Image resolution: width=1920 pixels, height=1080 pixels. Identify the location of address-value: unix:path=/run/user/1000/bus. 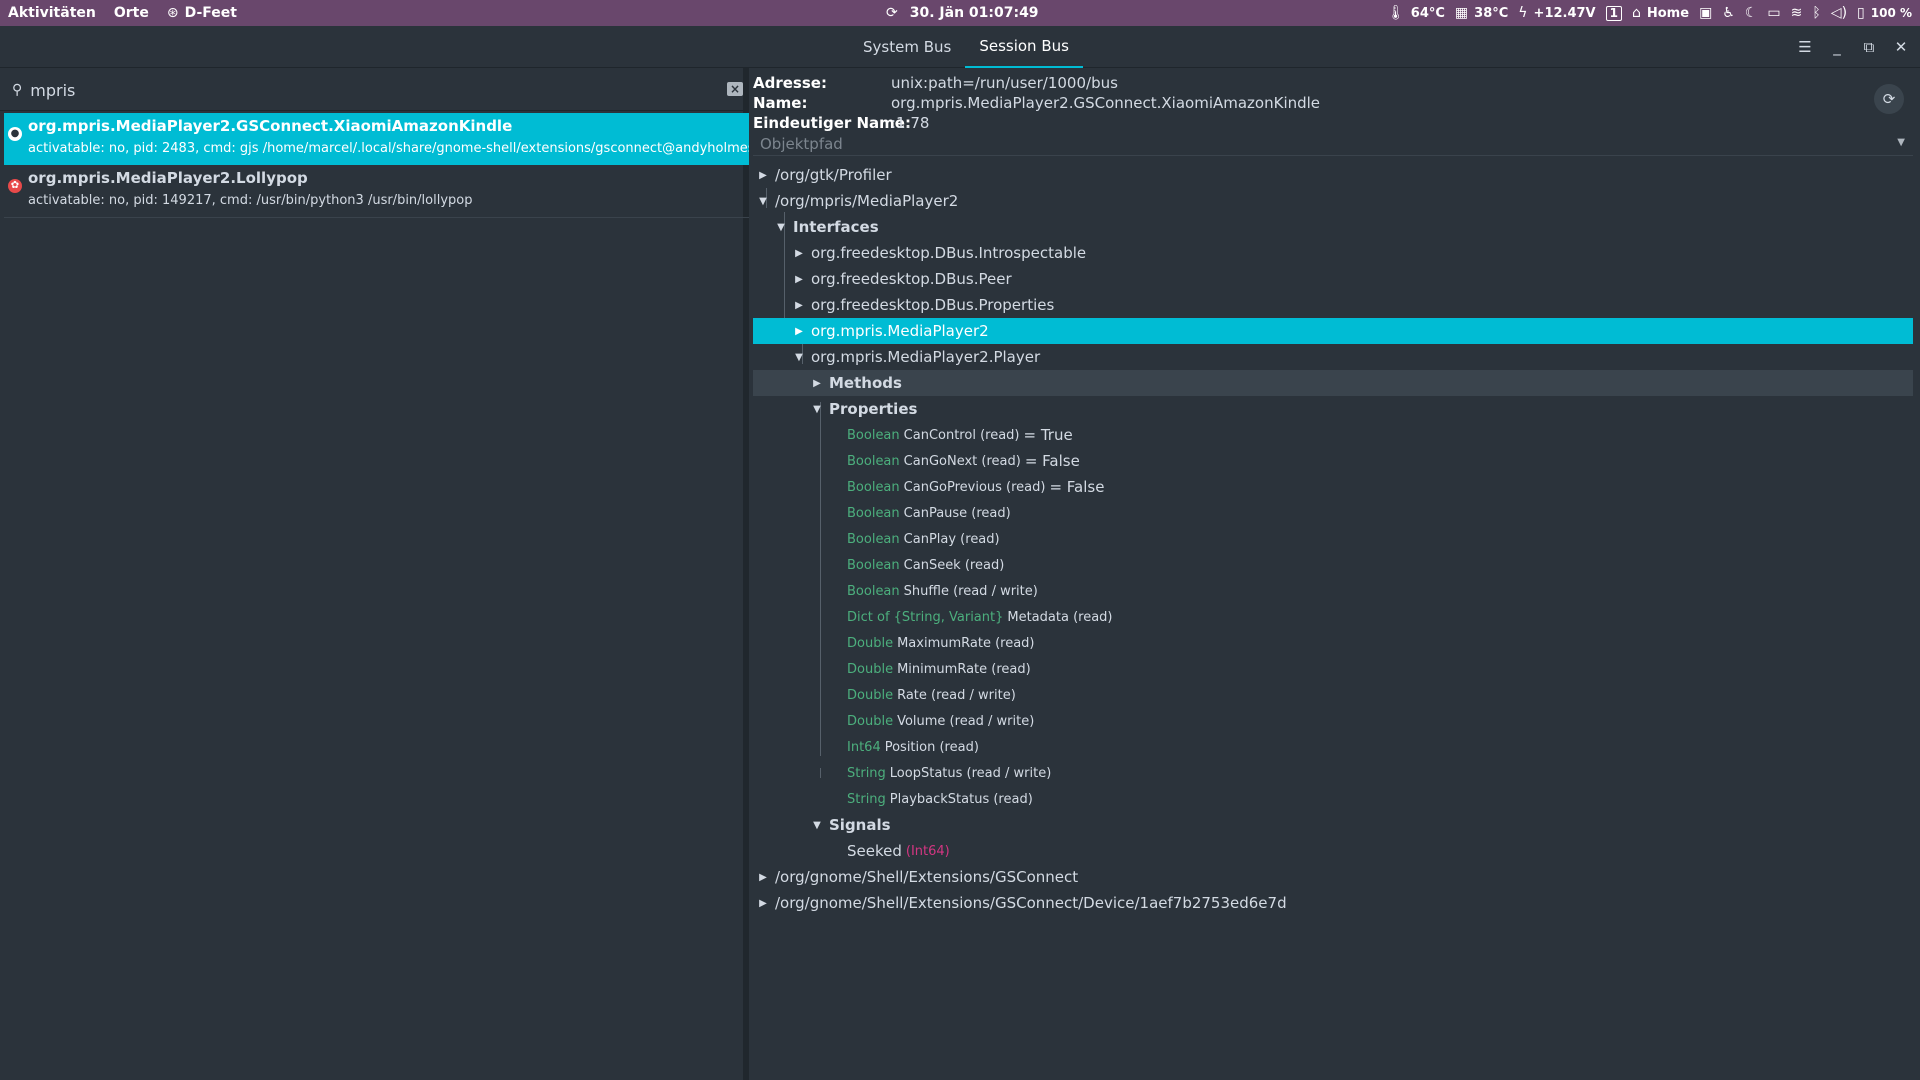
(1004, 83).